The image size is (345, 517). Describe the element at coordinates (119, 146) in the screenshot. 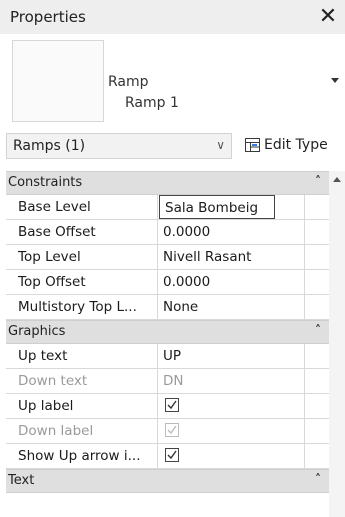

I see `instance-filter-dropdown: Ramps (1) ∨` at that location.